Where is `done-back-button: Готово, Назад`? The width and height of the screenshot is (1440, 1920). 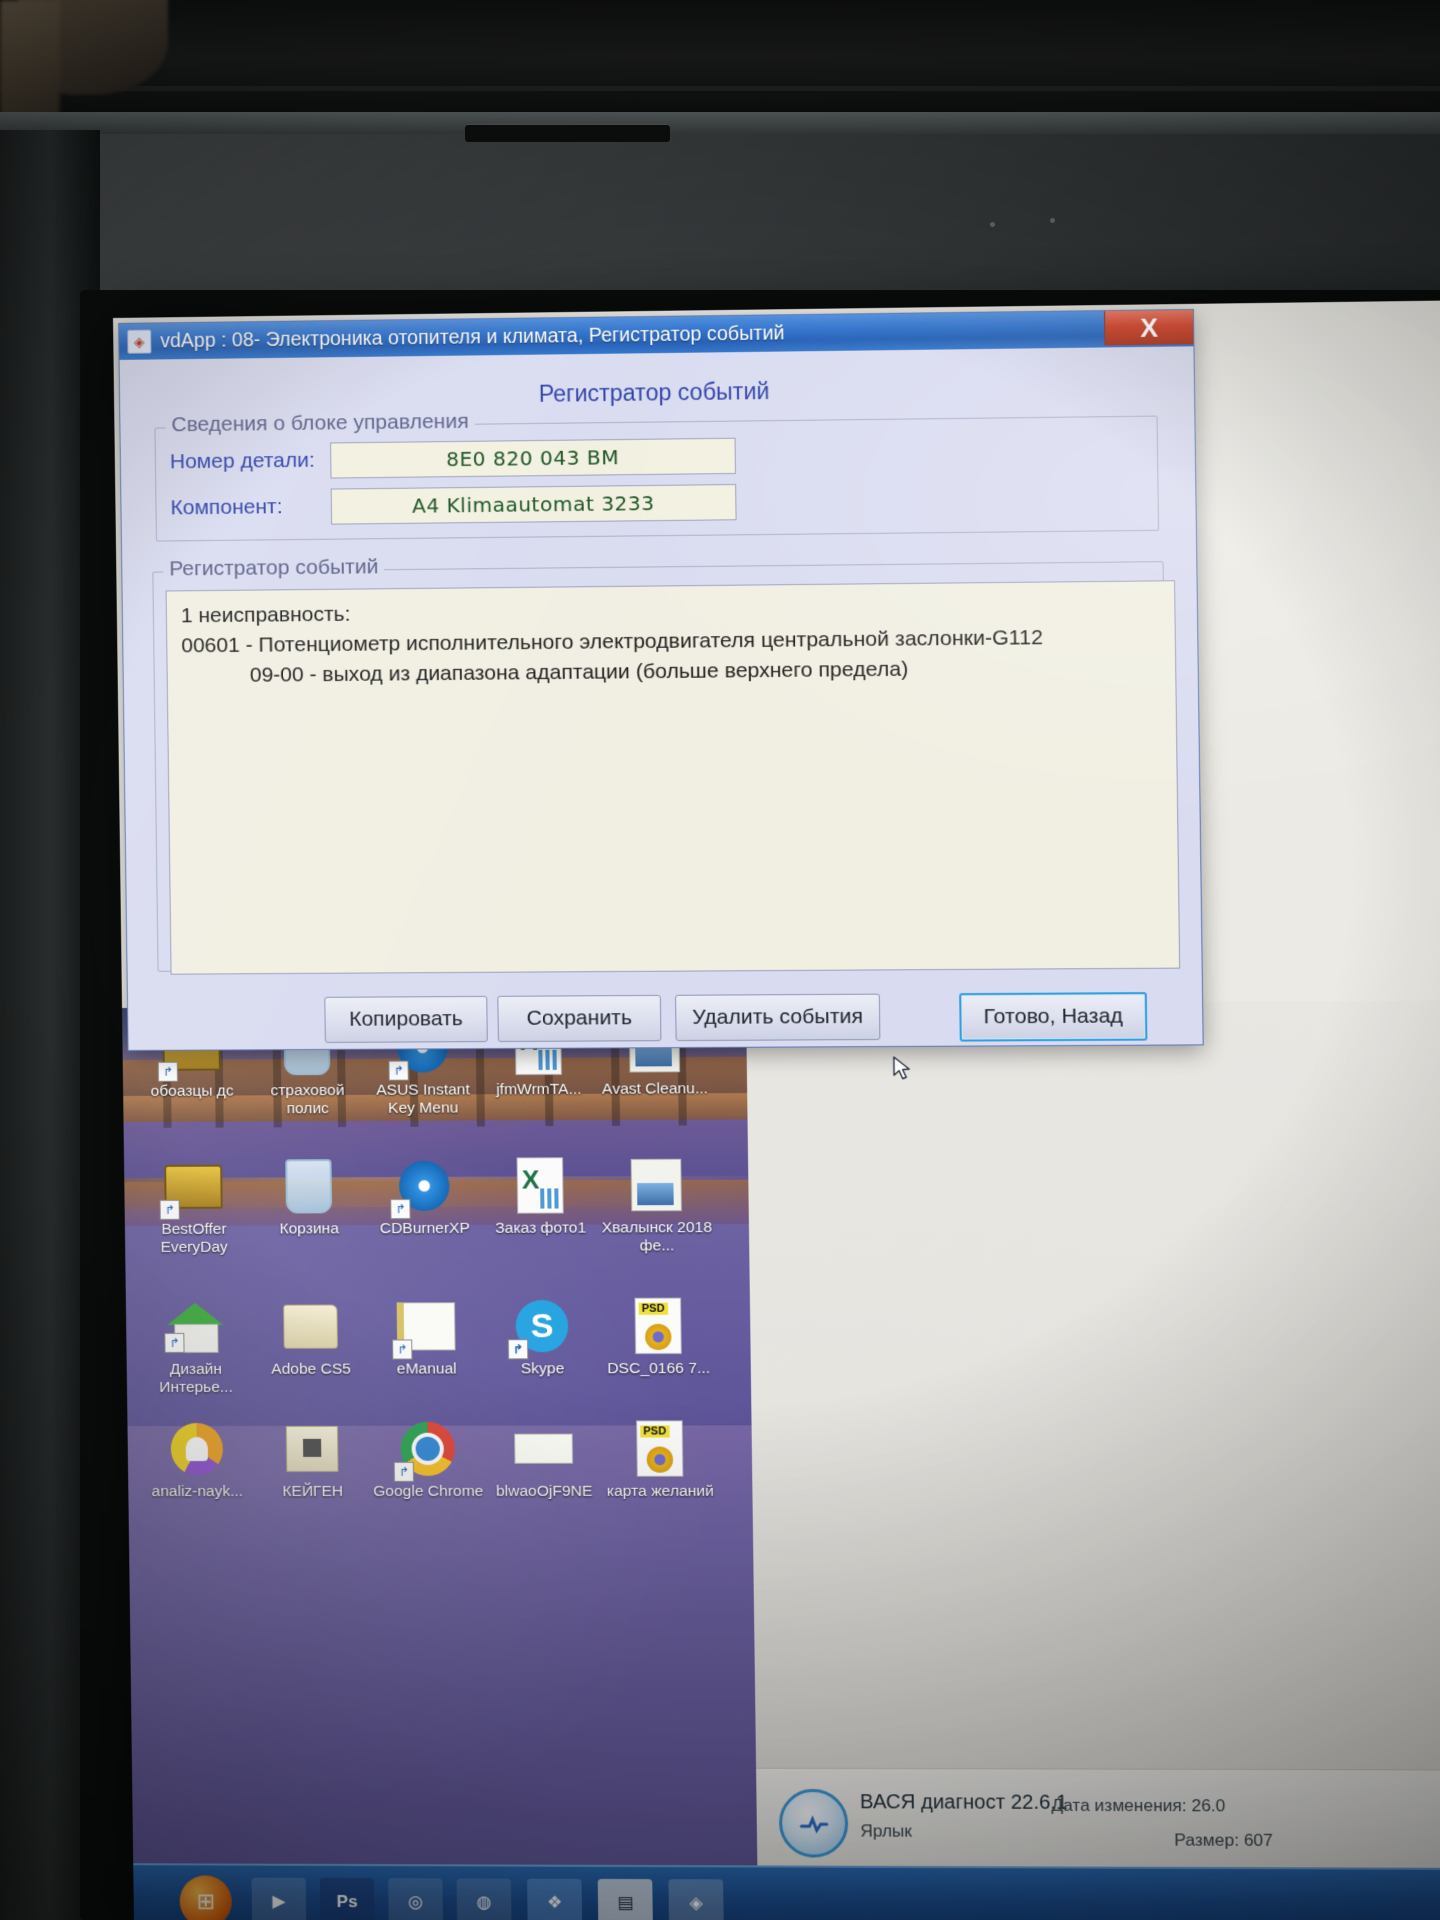
done-back-button: Готово, Назад is located at coordinates (1053, 1017).